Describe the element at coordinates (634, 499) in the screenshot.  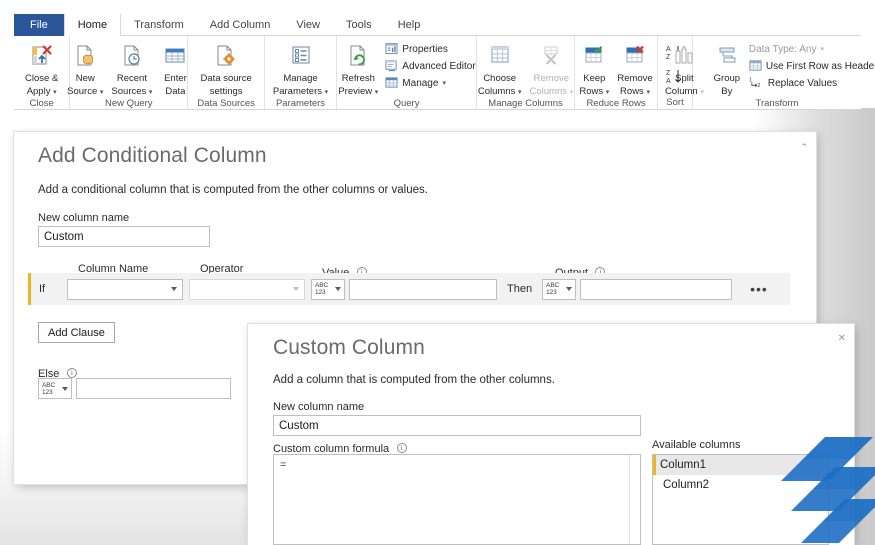
I see `formula-scrollbar` at that location.